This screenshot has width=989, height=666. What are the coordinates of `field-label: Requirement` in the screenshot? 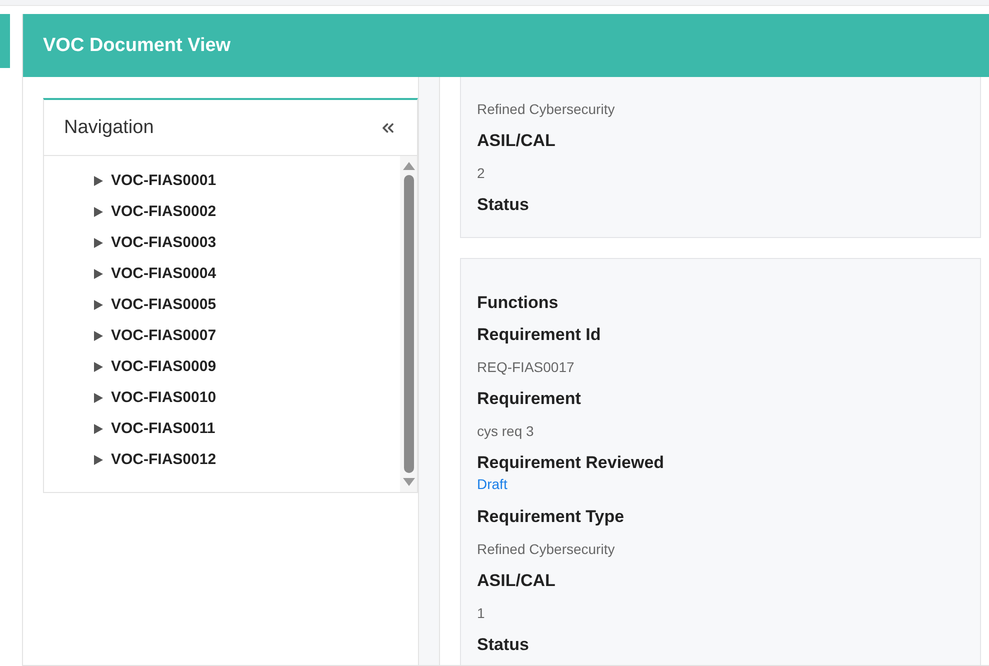 It's located at (529, 399).